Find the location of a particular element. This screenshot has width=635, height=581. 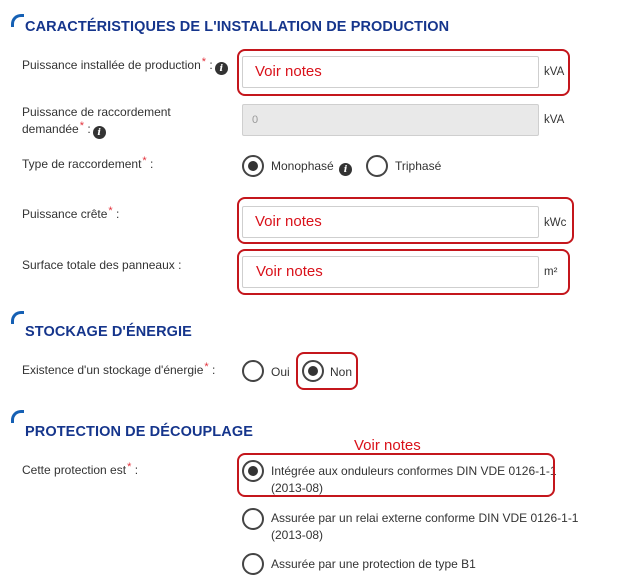

label-text: Existence d'un stockage d'énergie is located at coordinates (113, 370).